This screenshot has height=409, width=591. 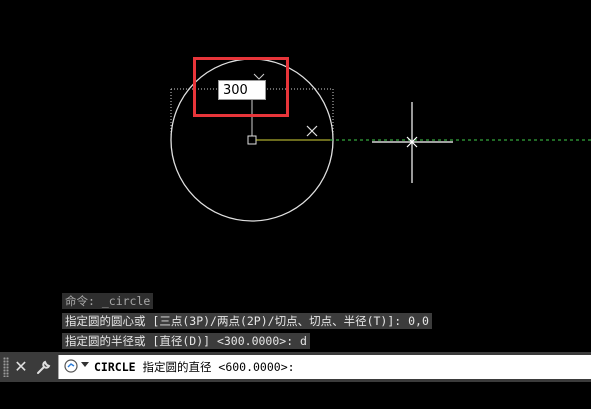 I want to click on history-line-1: 命令: _circle, so click(x=108, y=301).